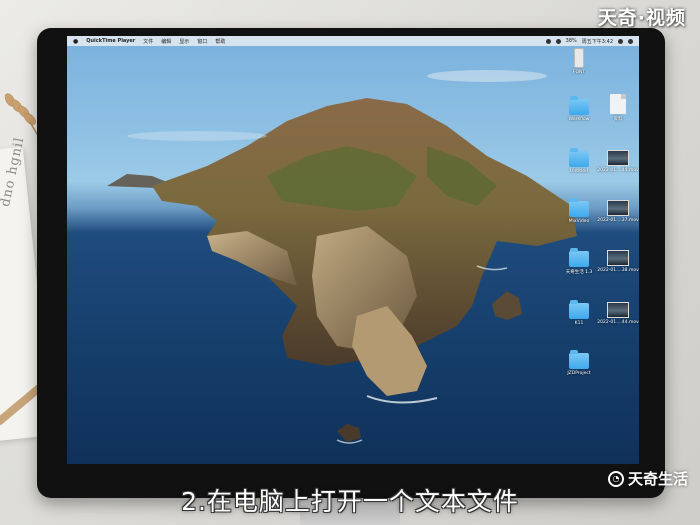  What do you see at coordinates (641, 18) in the screenshot?
I see `watermark: 天奇·视频` at bounding box center [641, 18].